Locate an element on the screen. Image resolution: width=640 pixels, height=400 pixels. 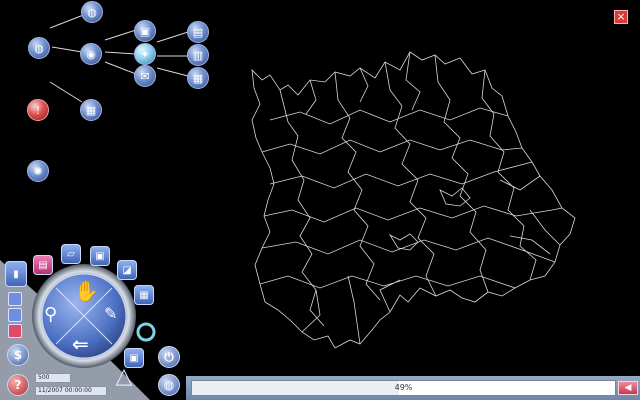
tool-node-warning: ! is located at coordinates (38, 110).